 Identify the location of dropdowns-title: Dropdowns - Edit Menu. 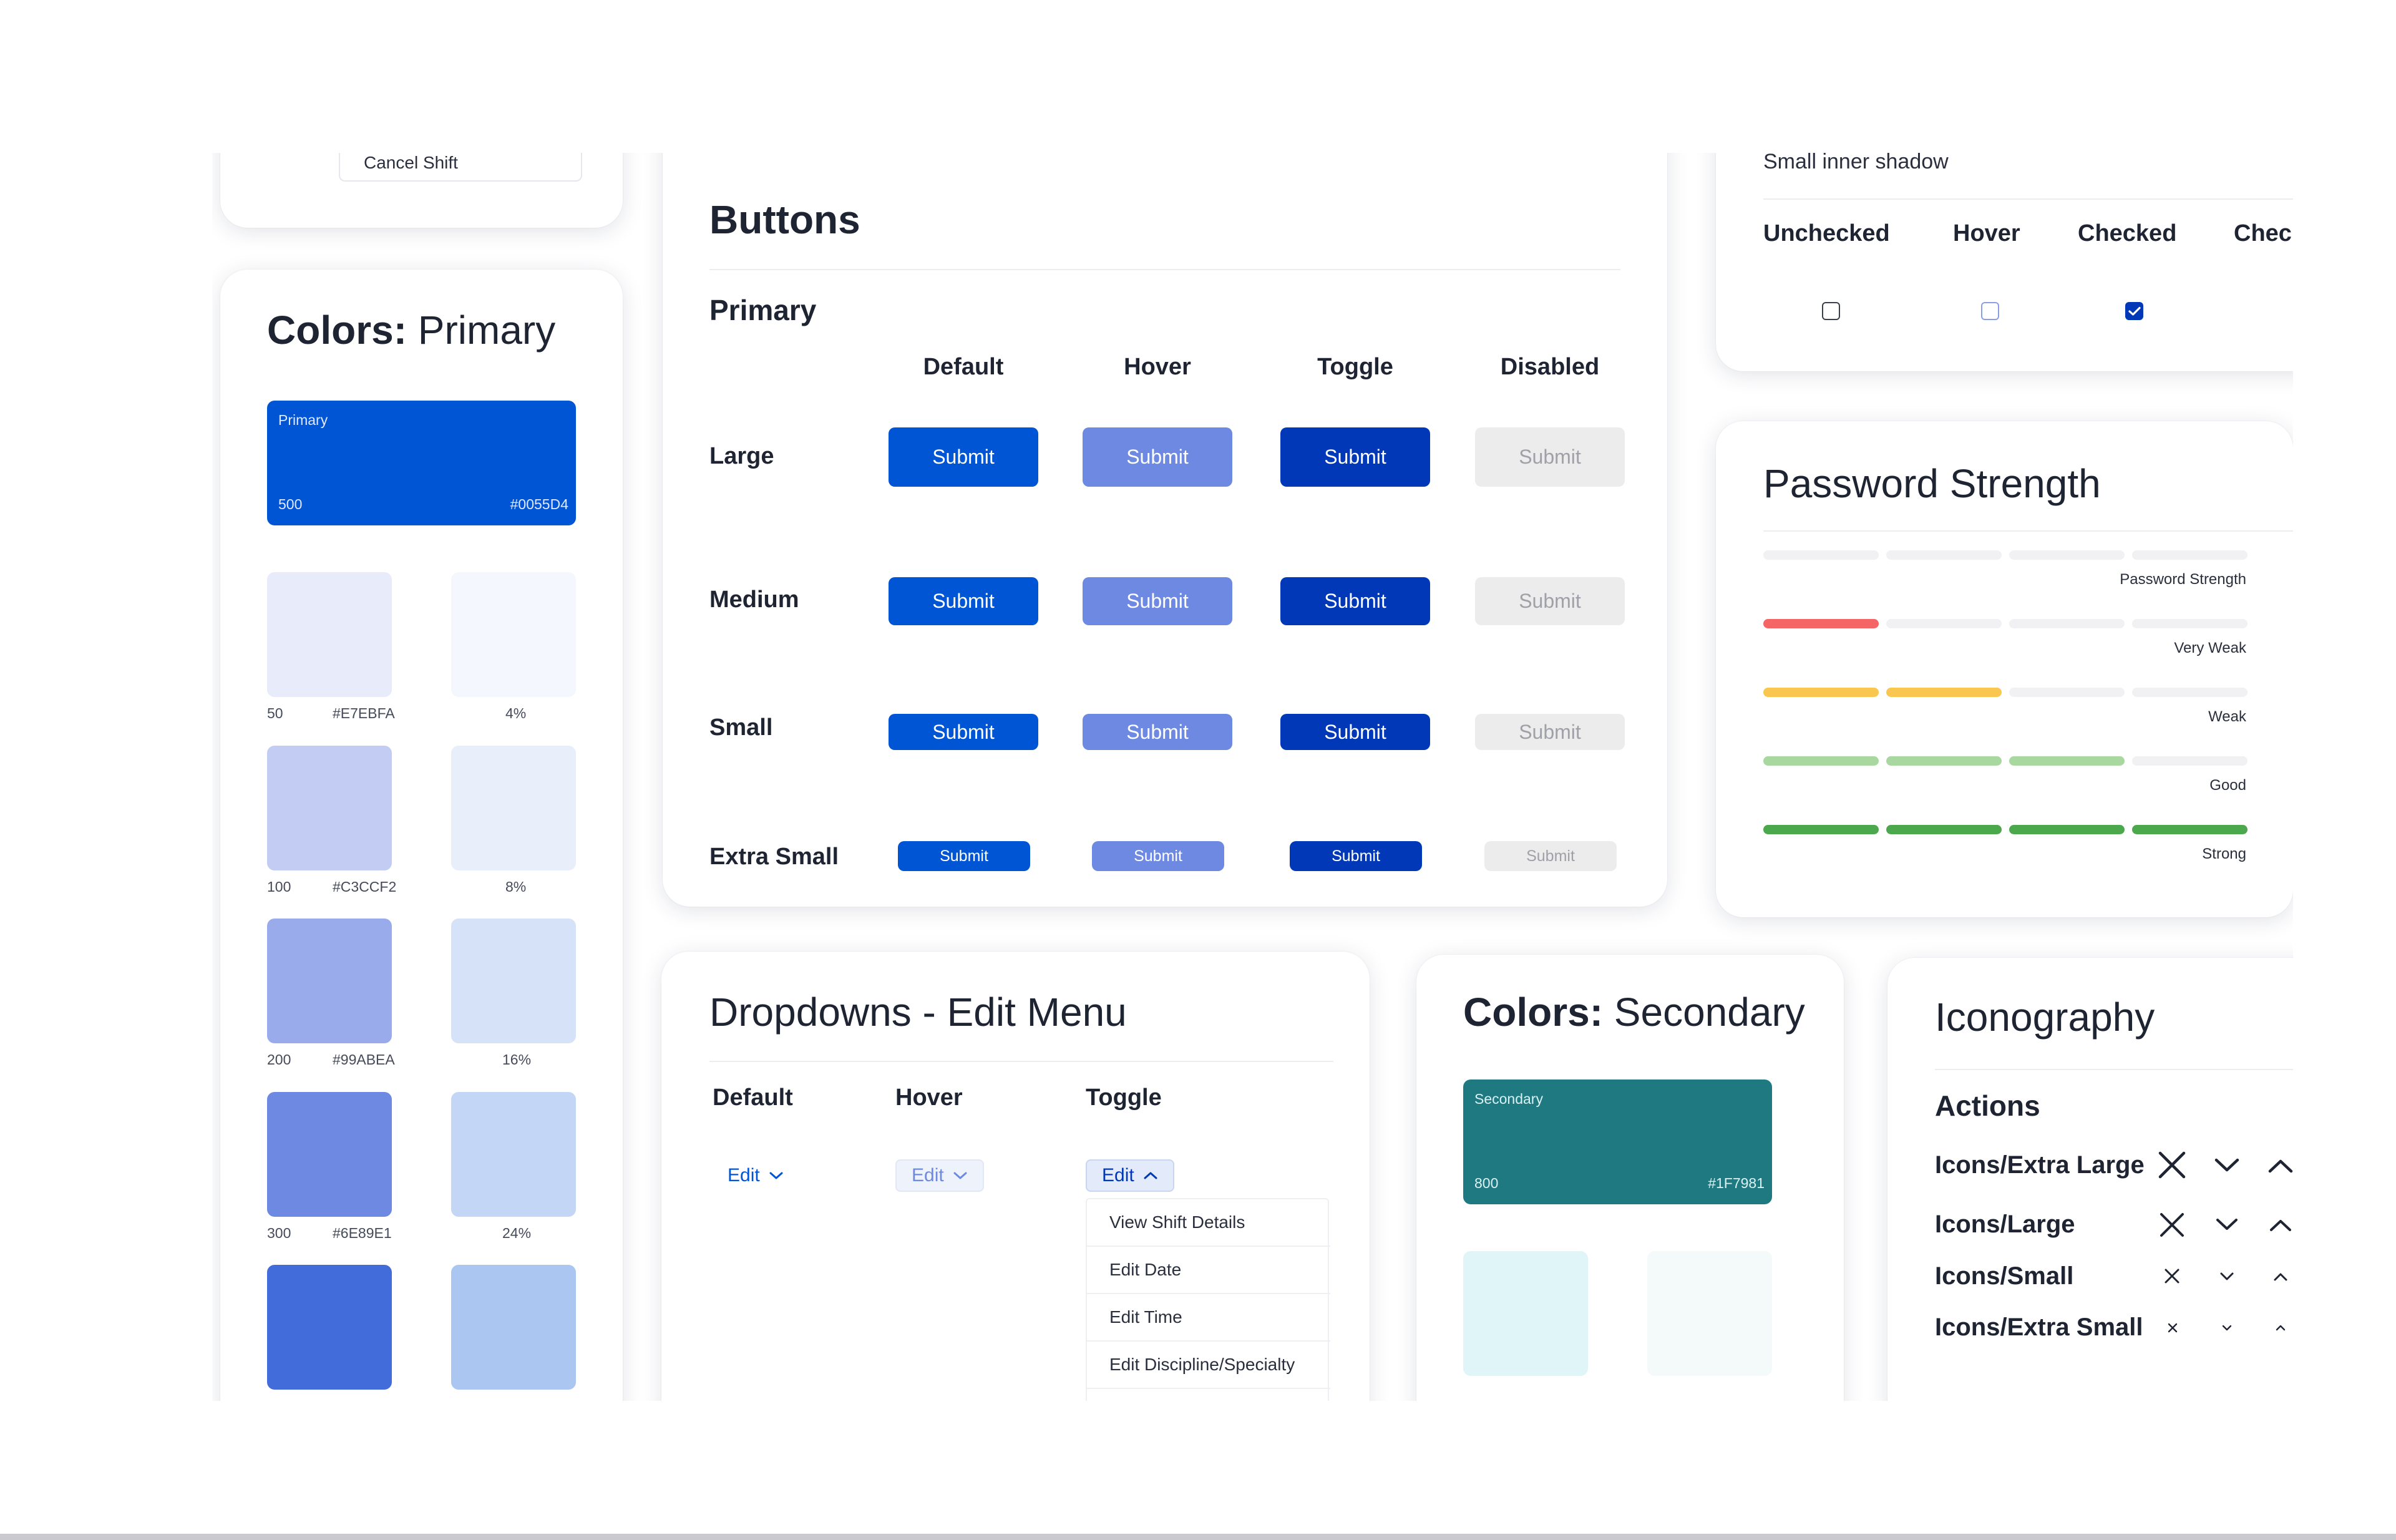
(918, 1012).